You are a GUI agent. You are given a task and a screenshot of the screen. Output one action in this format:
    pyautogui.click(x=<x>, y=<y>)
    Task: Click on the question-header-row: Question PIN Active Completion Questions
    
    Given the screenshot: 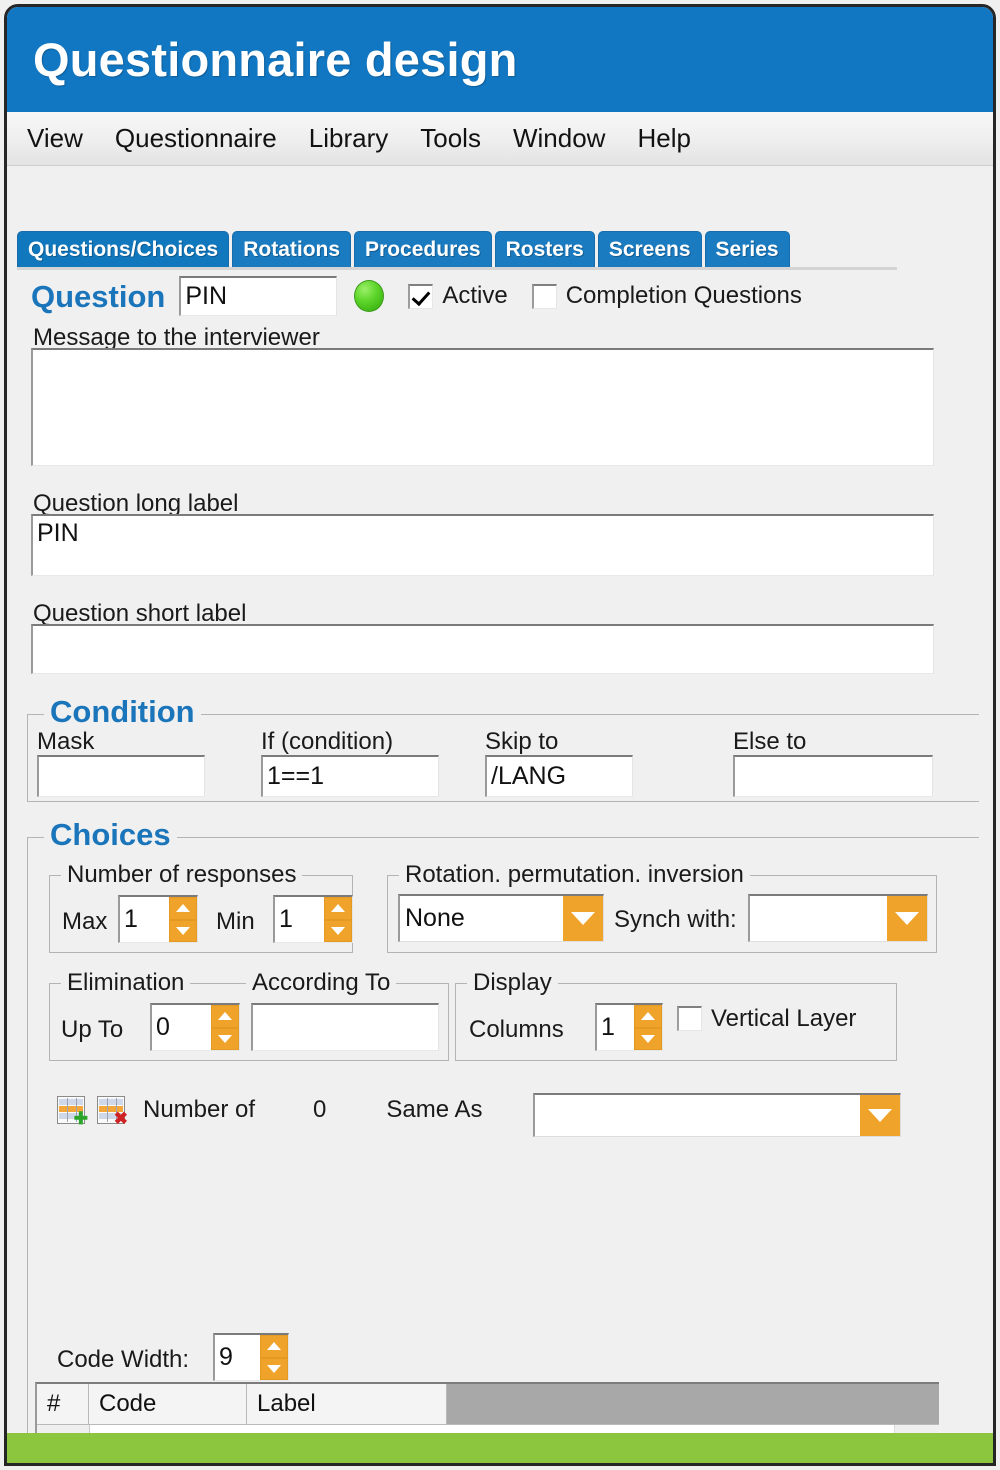 What is the action you would take?
    pyautogui.click(x=416, y=296)
    